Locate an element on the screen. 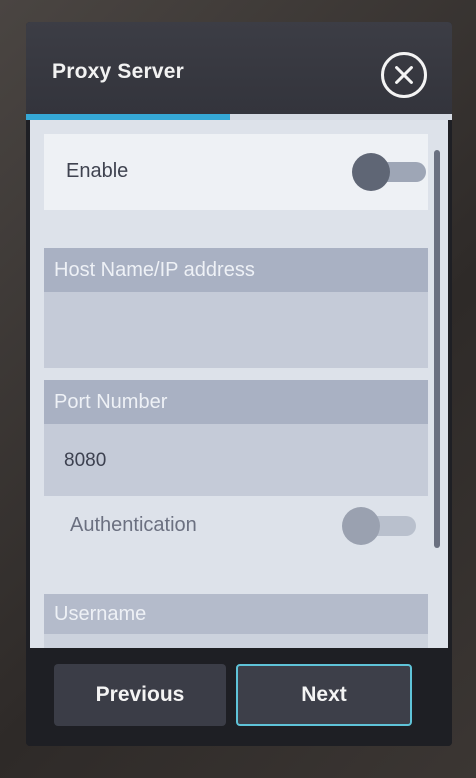 This screenshot has height=778, width=476. previous-button: Previous is located at coordinates (140, 695).